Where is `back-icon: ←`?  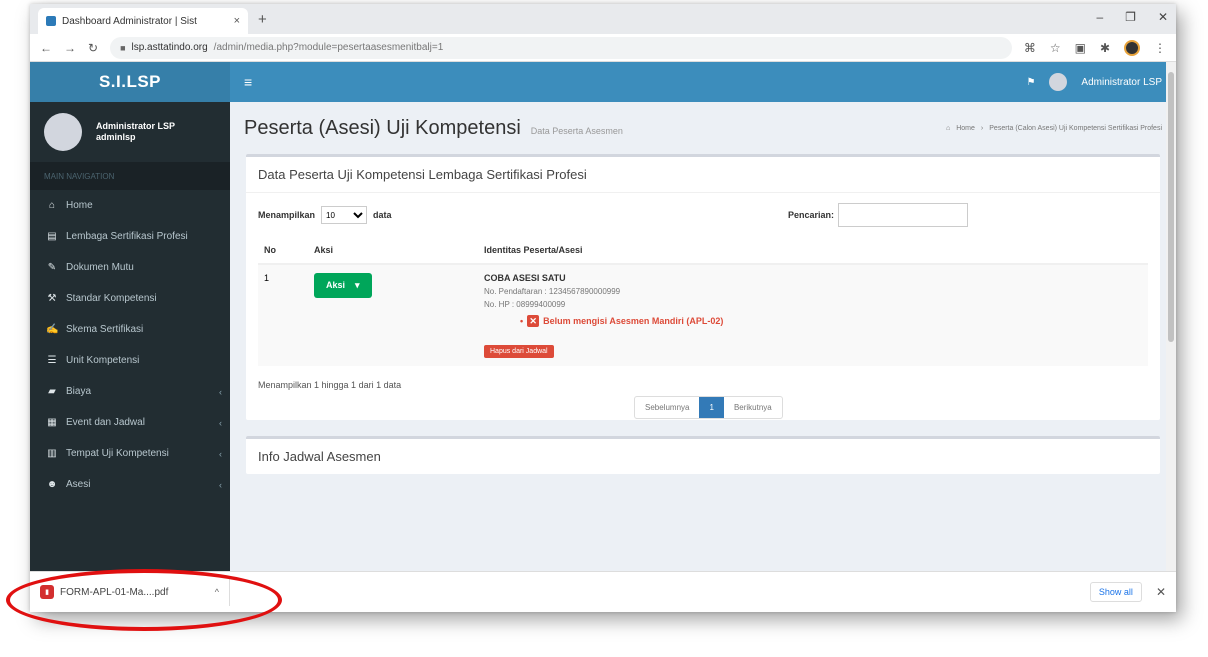
back-icon: ← is located at coordinates (46, 48).